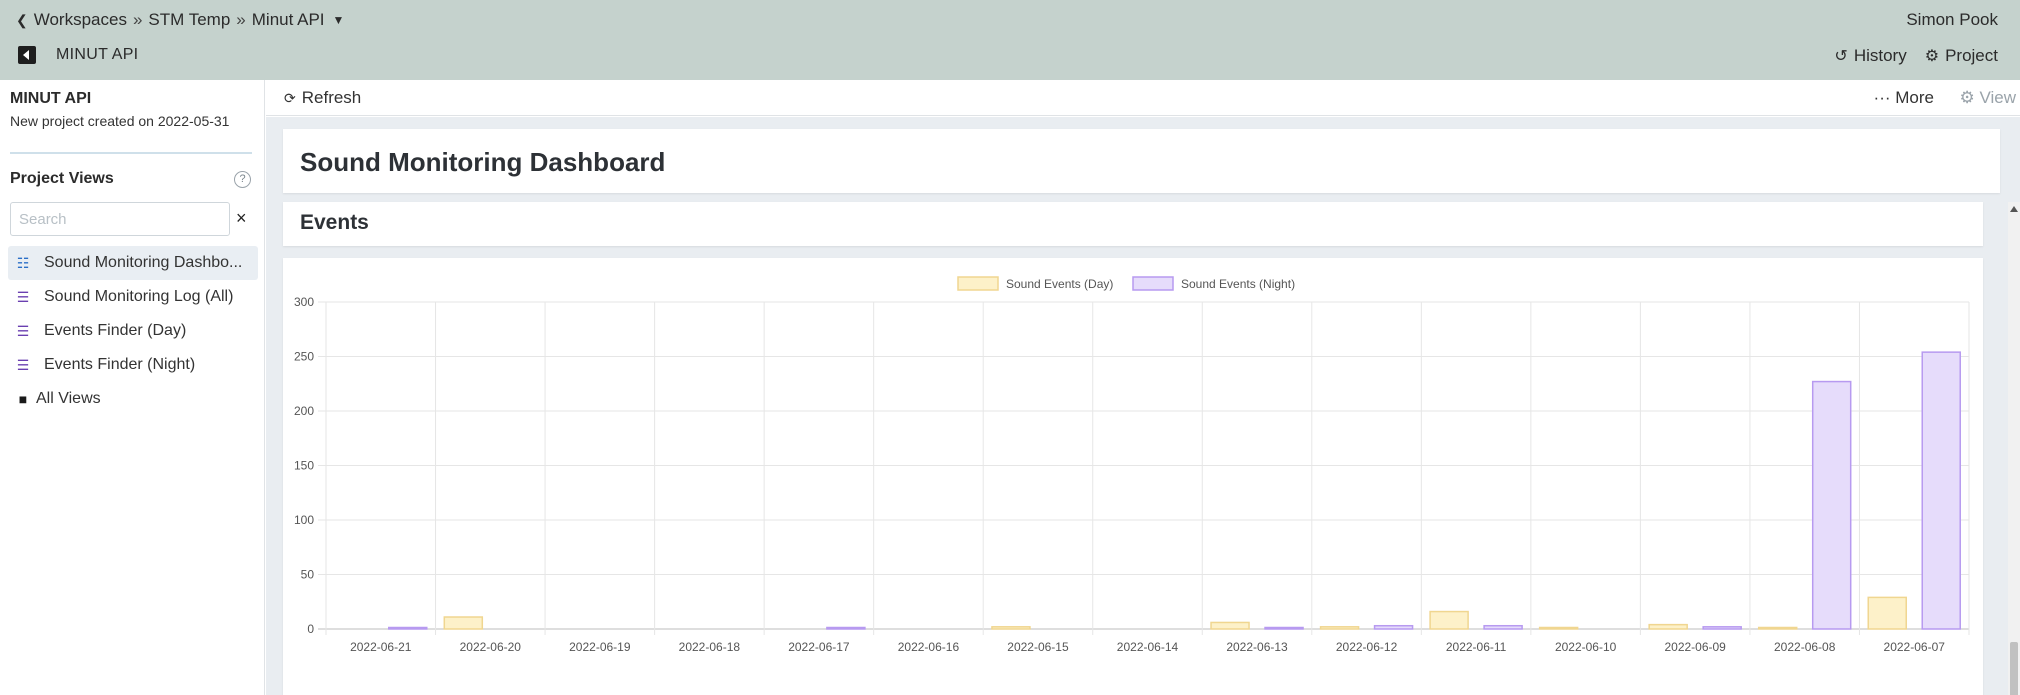 The image size is (2020, 695). I want to click on sidebar-item-label: Sound Monitoring Log (All), so click(139, 296).